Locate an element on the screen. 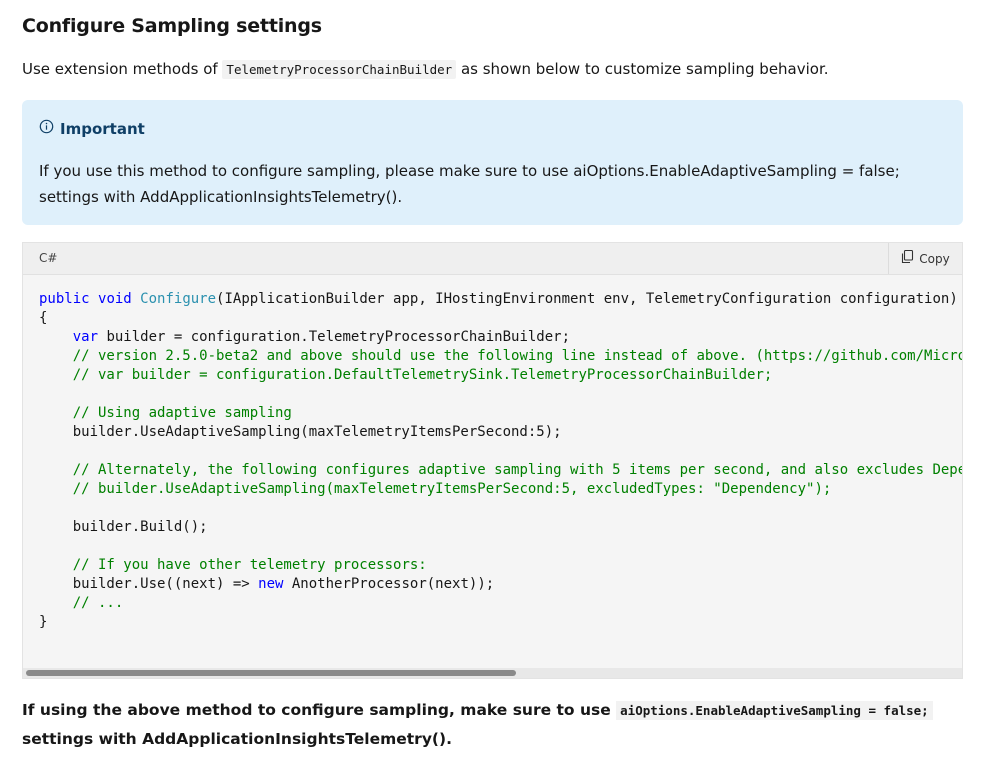  code-header: C# Copy is located at coordinates (492, 259).